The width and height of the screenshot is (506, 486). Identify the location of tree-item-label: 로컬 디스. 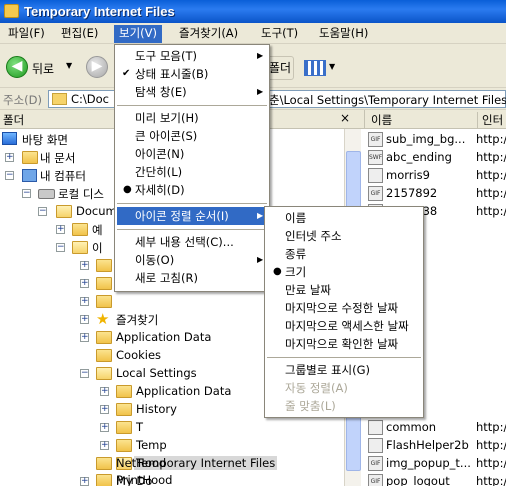
(81, 194).